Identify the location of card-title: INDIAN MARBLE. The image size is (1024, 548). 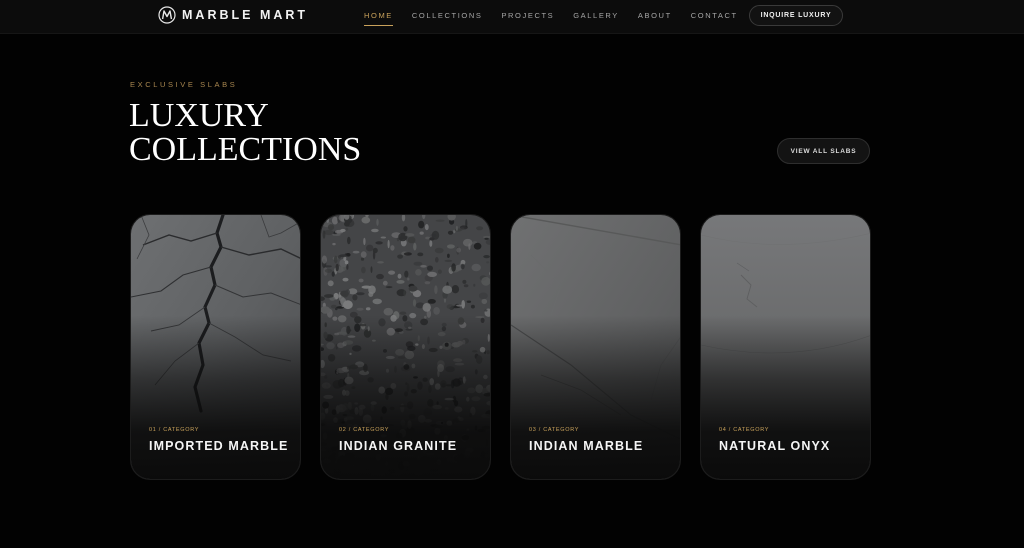
(586, 446).